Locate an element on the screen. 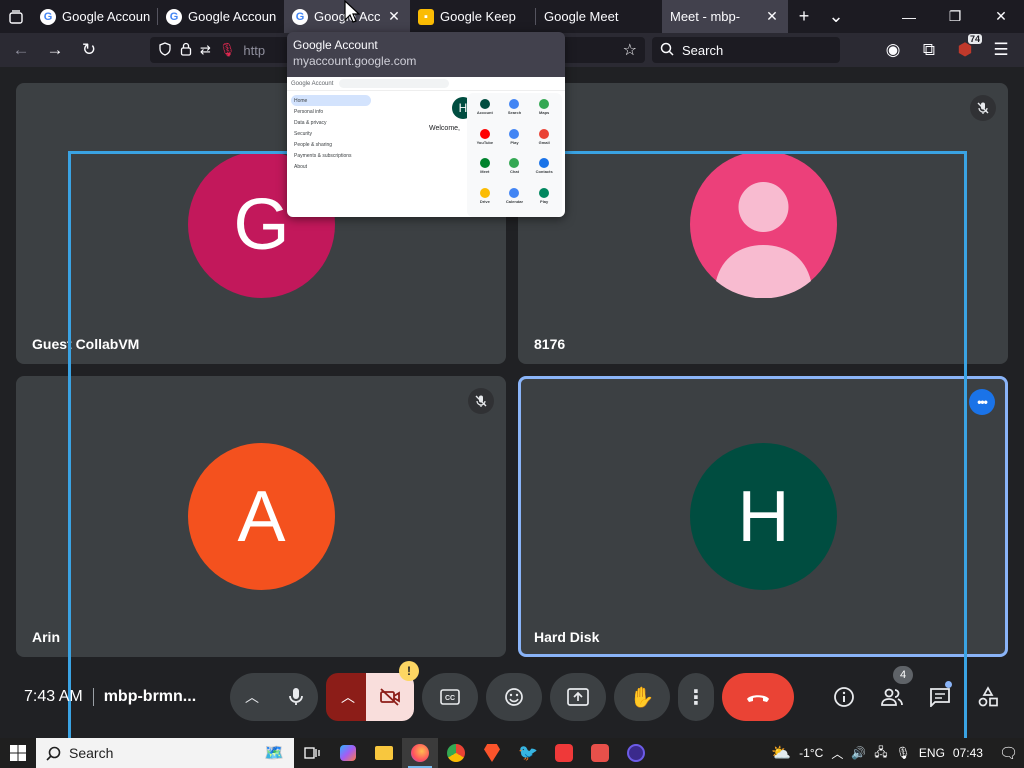  tab-list-icon is located at coordinates (16, 16).